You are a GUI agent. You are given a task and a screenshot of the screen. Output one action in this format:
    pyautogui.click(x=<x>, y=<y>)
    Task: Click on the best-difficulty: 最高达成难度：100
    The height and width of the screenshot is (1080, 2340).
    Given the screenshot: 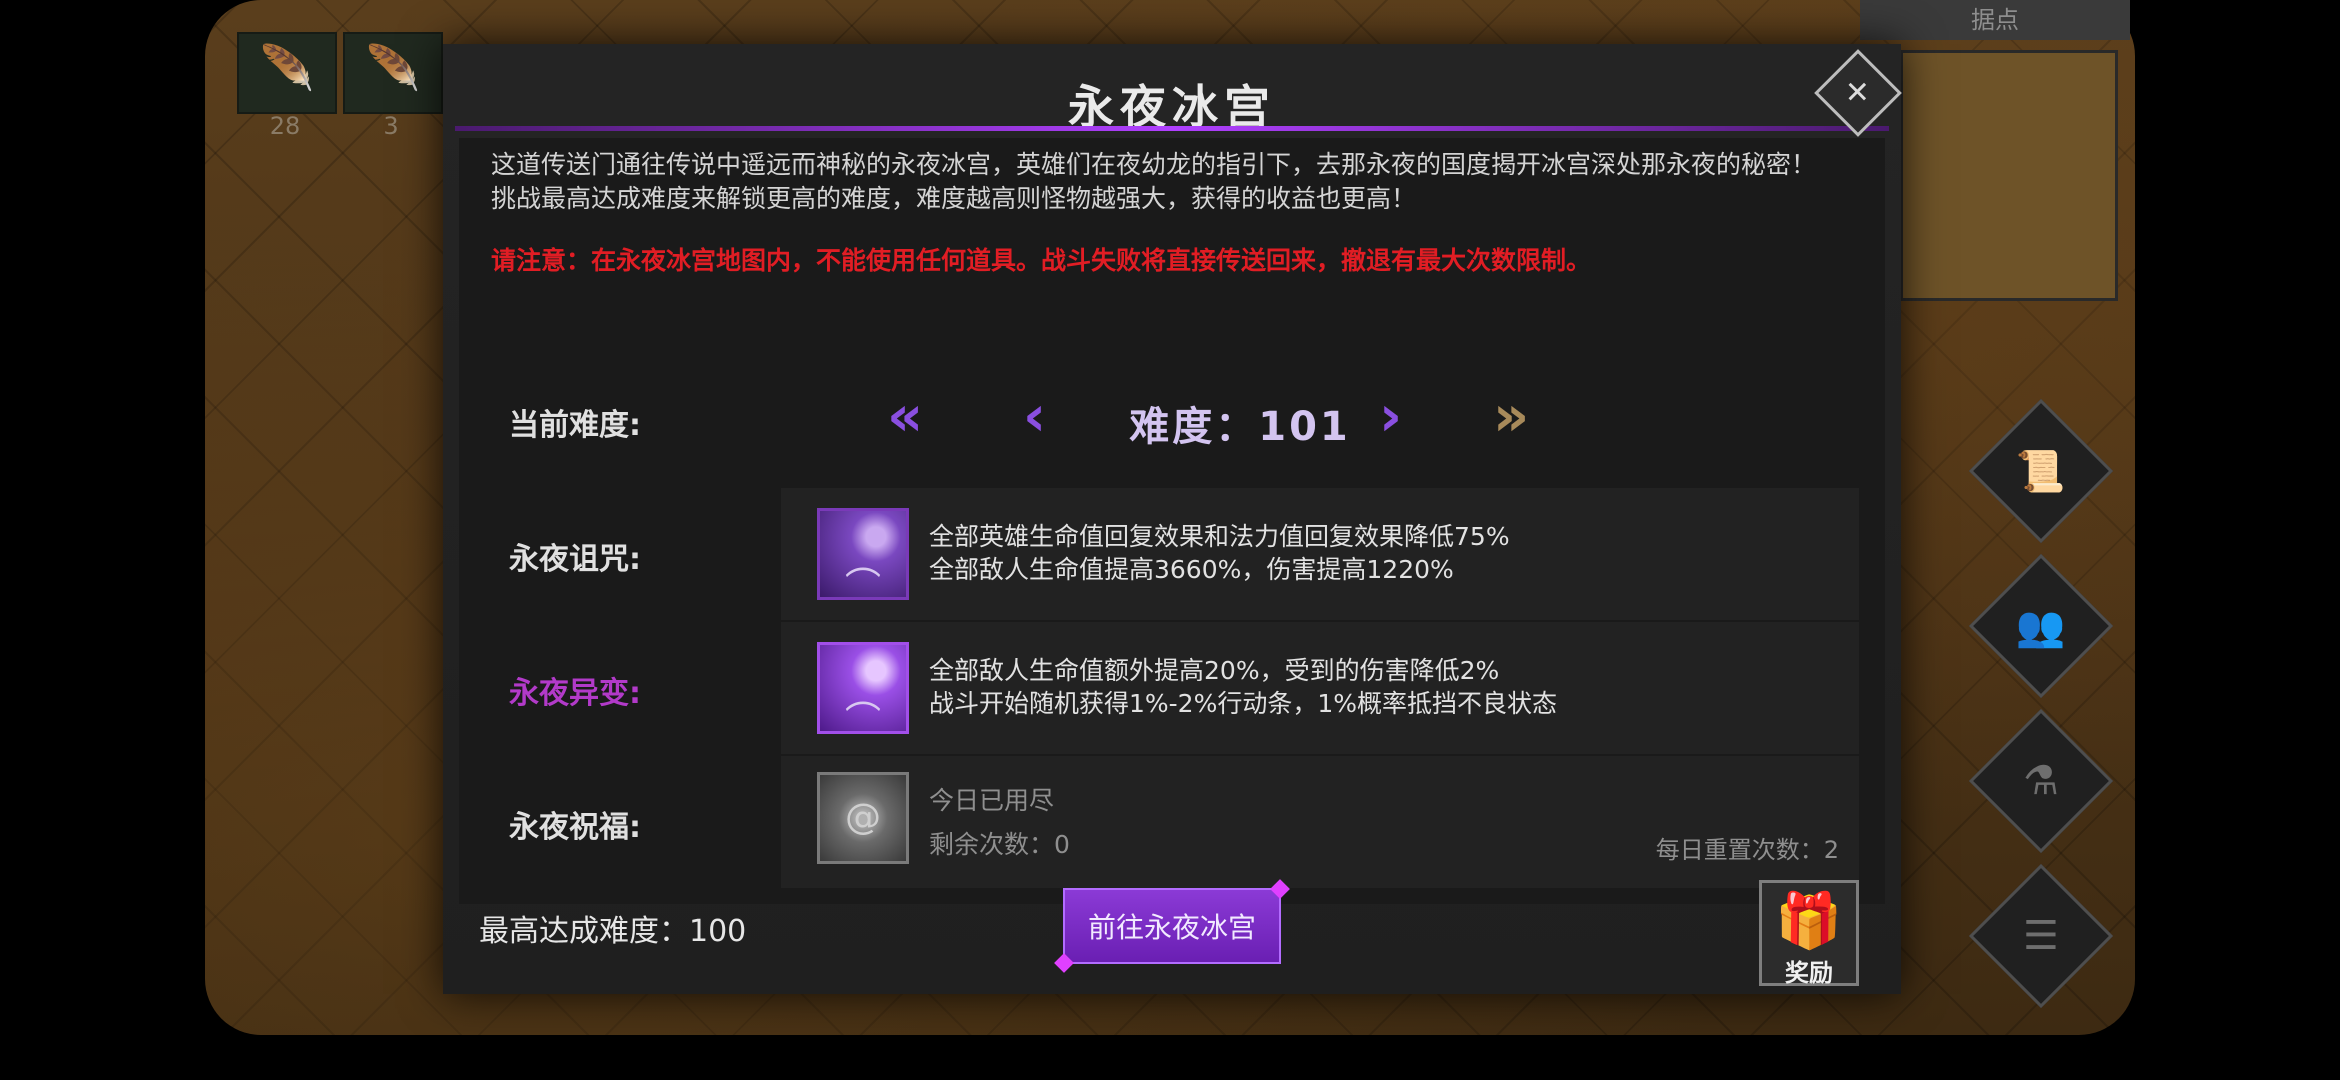 What is the action you would take?
    pyautogui.click(x=613, y=931)
    